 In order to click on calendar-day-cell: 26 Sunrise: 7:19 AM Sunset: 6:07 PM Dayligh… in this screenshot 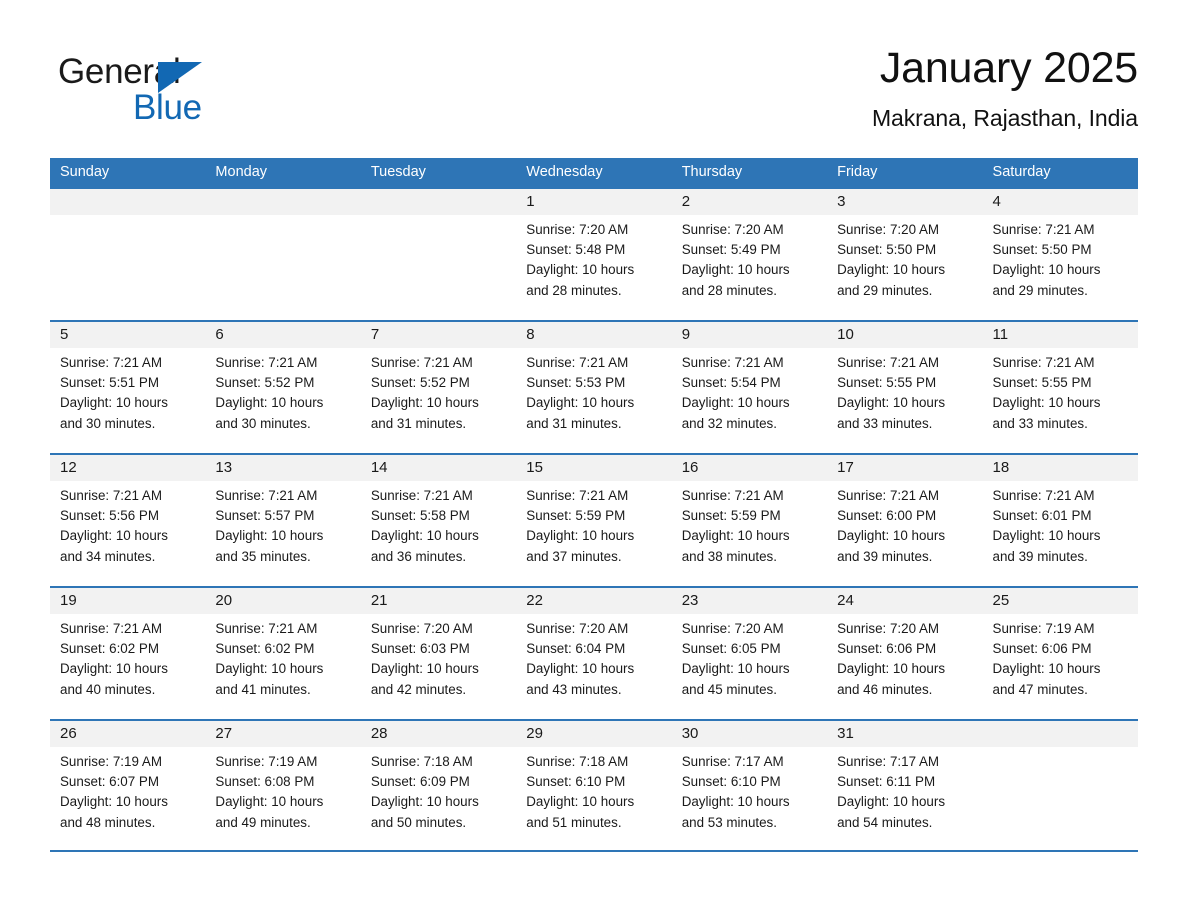, I will do `click(128, 785)`.